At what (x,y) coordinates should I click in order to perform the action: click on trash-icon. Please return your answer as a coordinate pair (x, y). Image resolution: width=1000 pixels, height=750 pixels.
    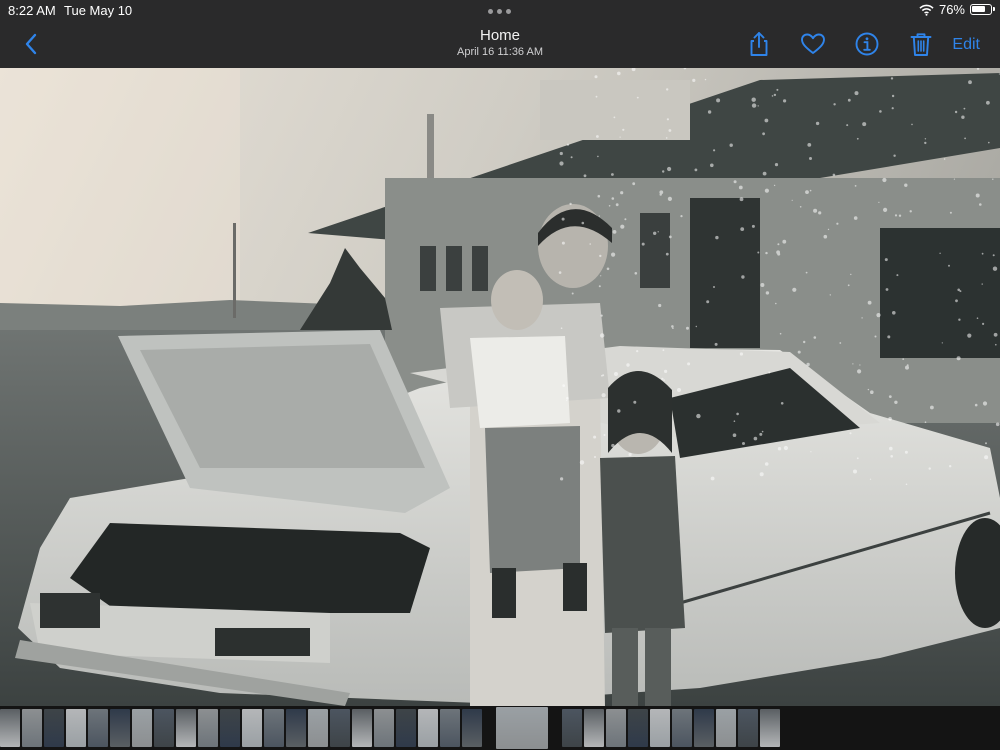
    Looking at the image, I should click on (921, 44).